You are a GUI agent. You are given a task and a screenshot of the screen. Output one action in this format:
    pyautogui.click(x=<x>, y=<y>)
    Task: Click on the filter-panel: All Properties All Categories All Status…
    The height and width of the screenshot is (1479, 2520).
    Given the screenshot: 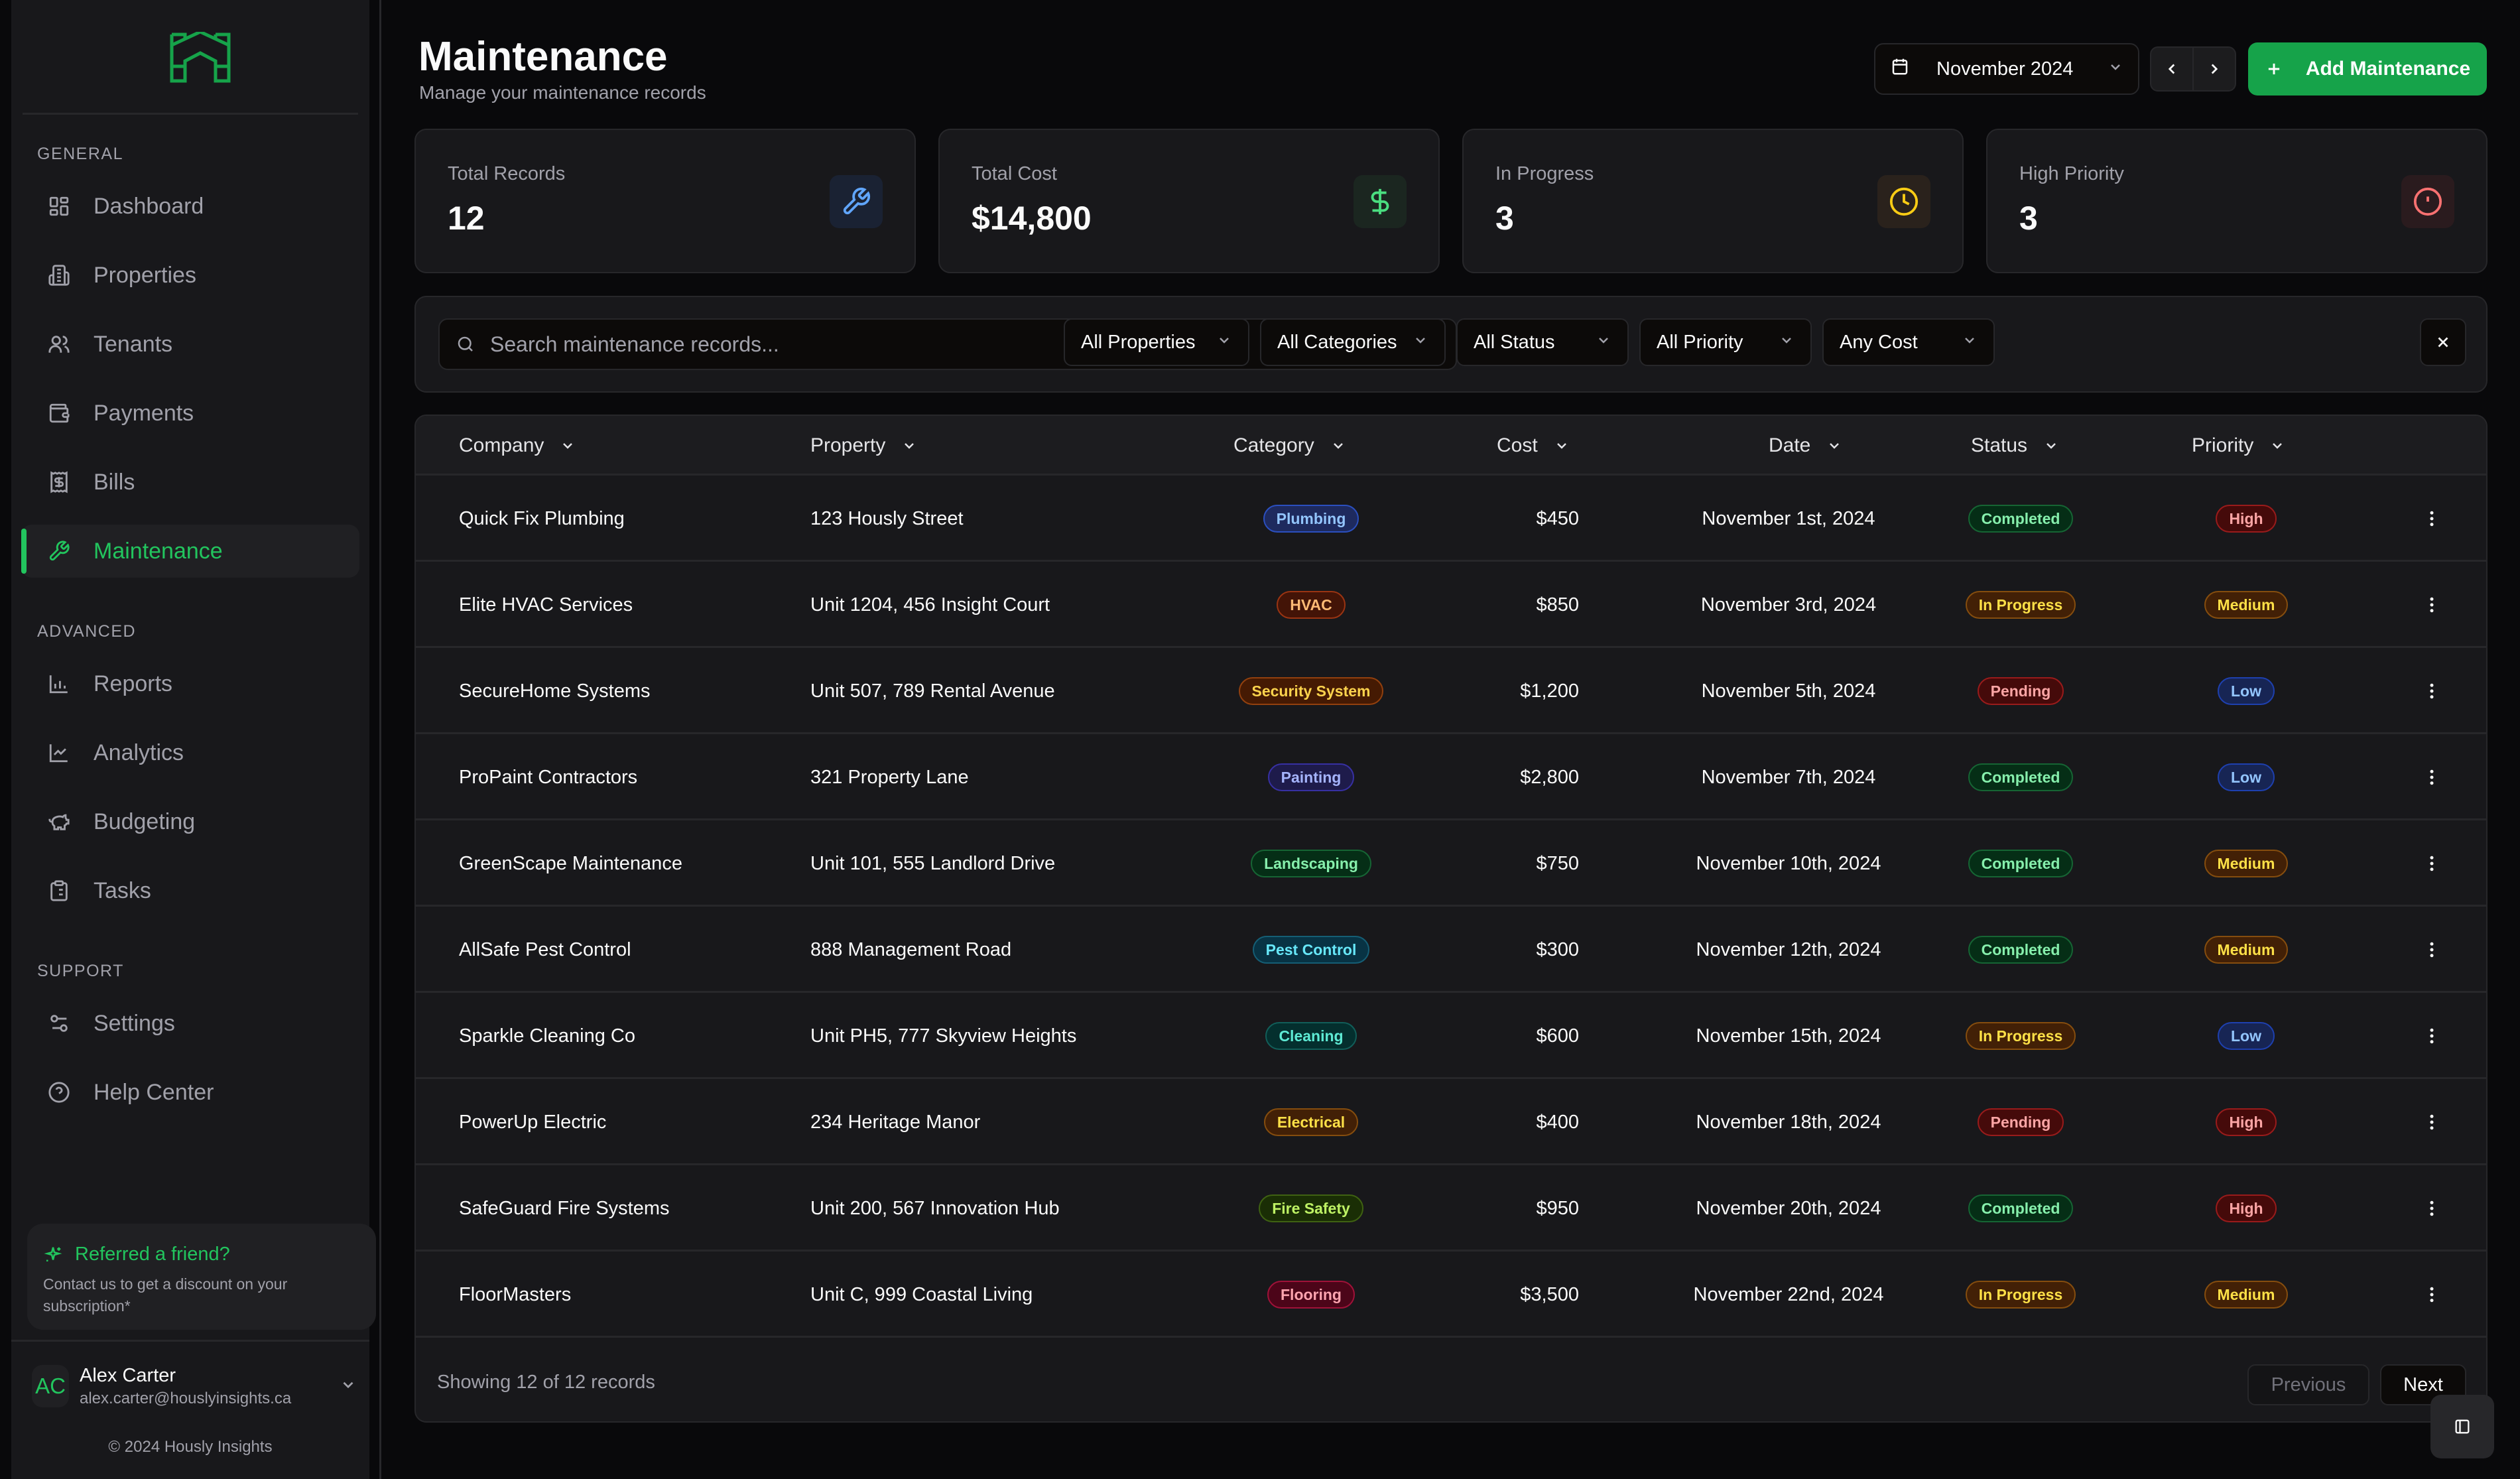 What is the action you would take?
    pyautogui.click(x=1451, y=344)
    